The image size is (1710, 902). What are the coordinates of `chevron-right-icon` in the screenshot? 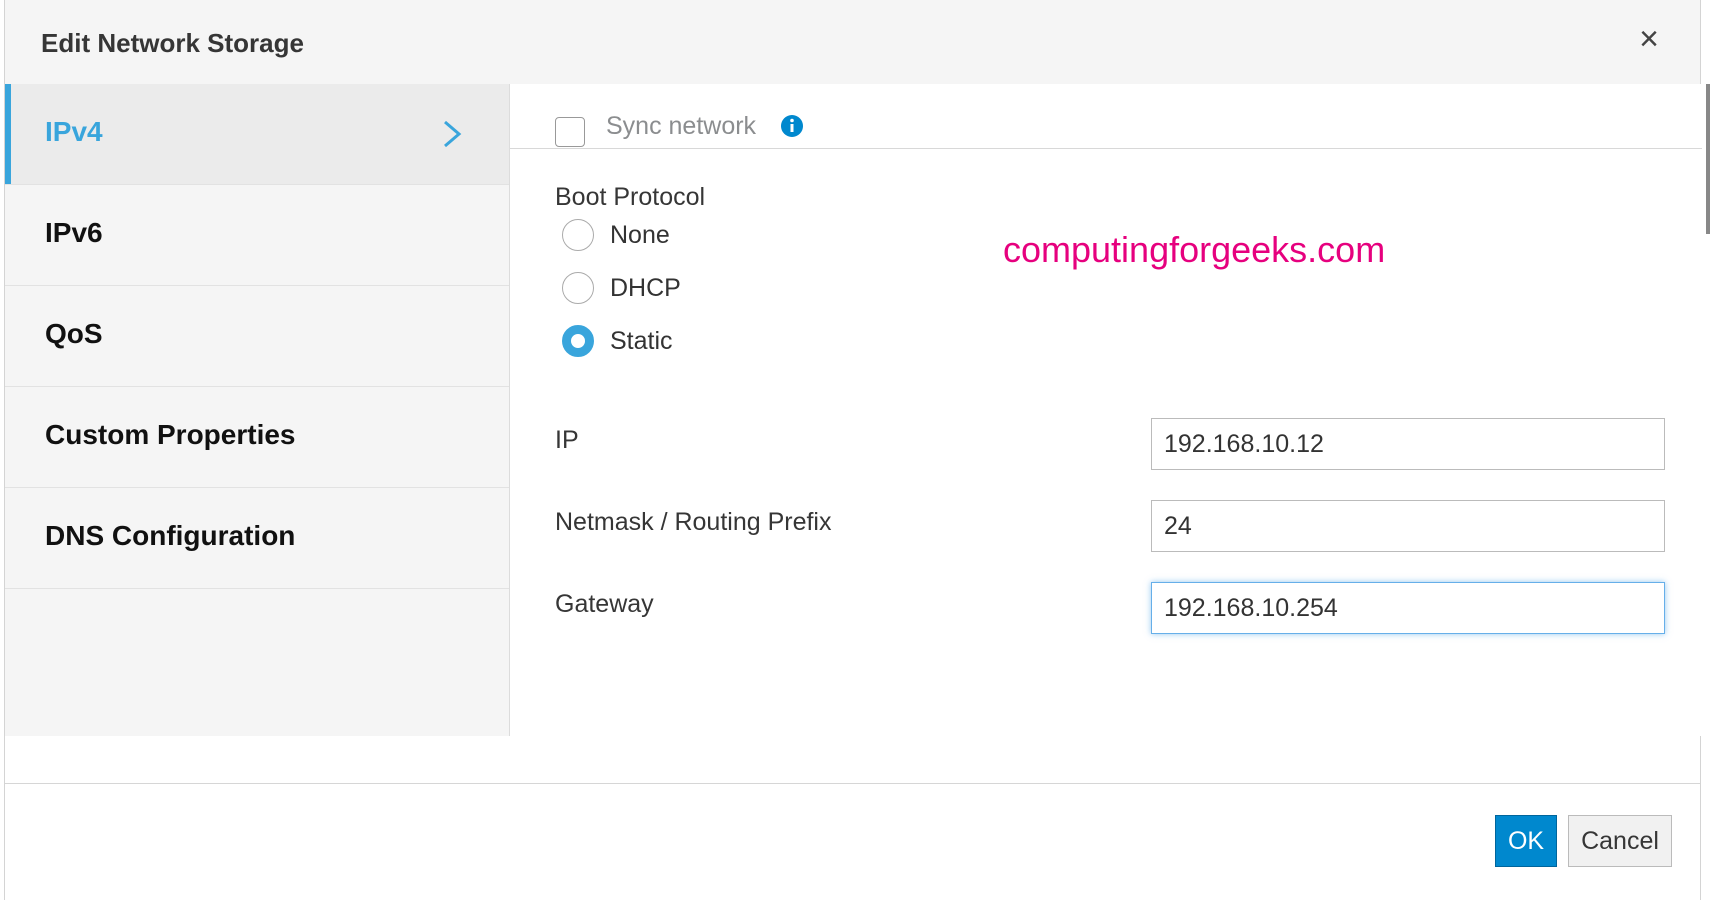 It's located at (453, 134).